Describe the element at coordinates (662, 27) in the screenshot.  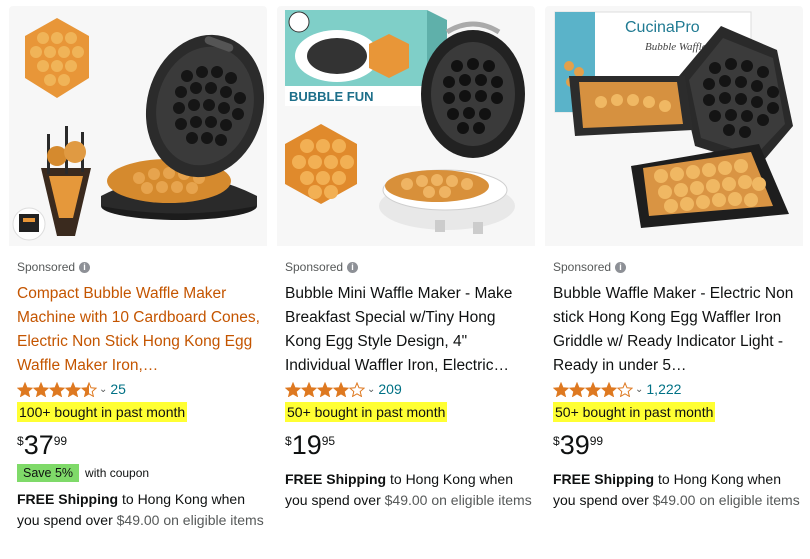
I see `brand-logo-text: CucinaPro` at that location.